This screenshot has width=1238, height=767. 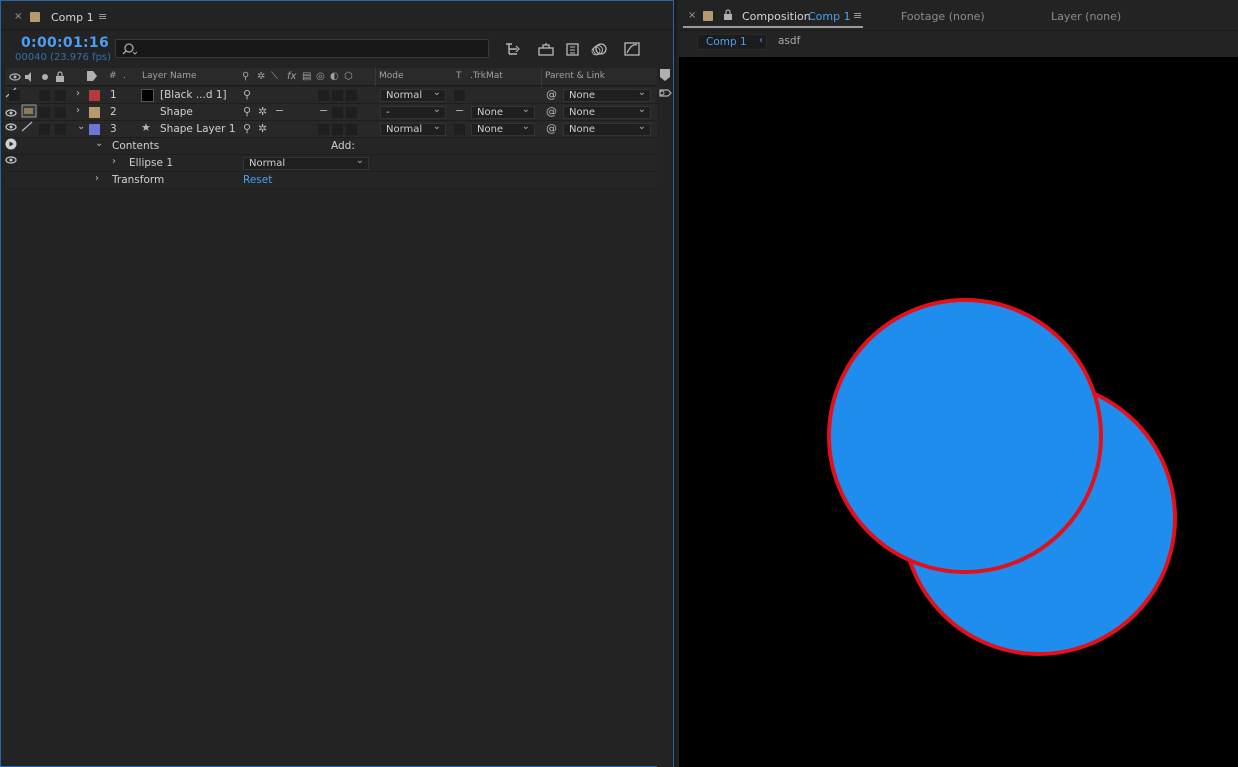 I want to click on breadcrumb-active: Comp 1 ‹, so click(x=732, y=42).